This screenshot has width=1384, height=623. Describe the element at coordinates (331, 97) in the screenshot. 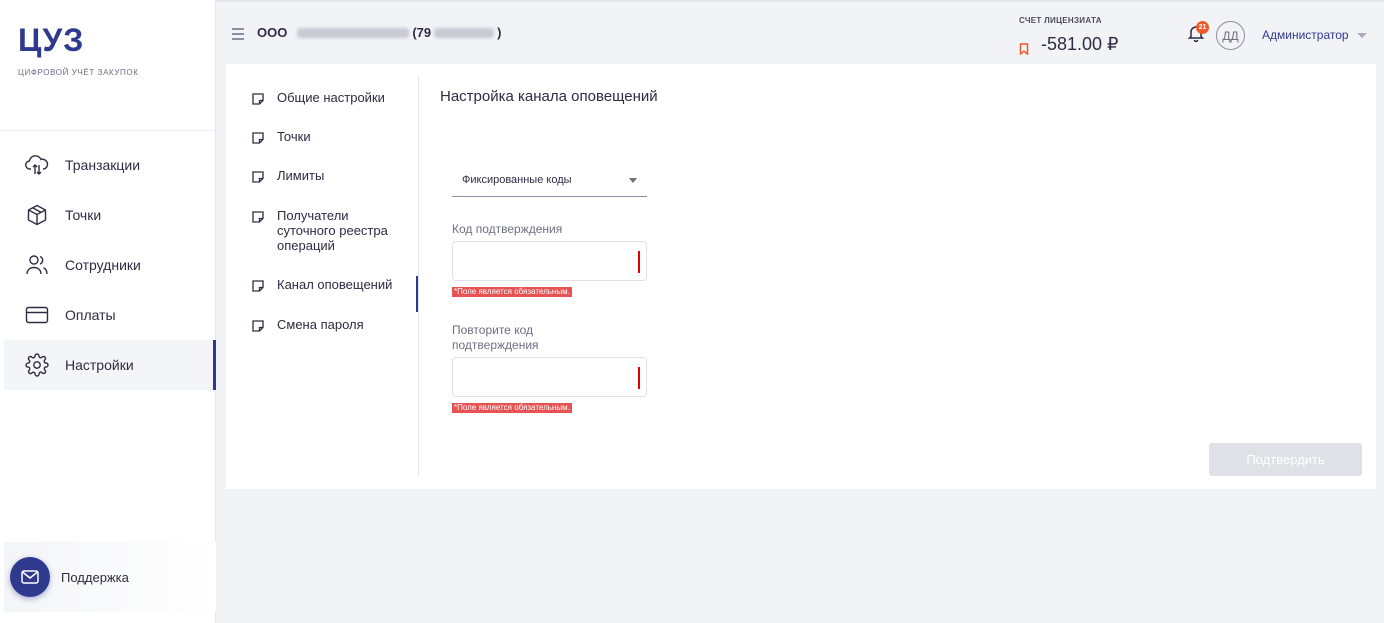

I see `settings-nav-label: Общие настройки` at that location.